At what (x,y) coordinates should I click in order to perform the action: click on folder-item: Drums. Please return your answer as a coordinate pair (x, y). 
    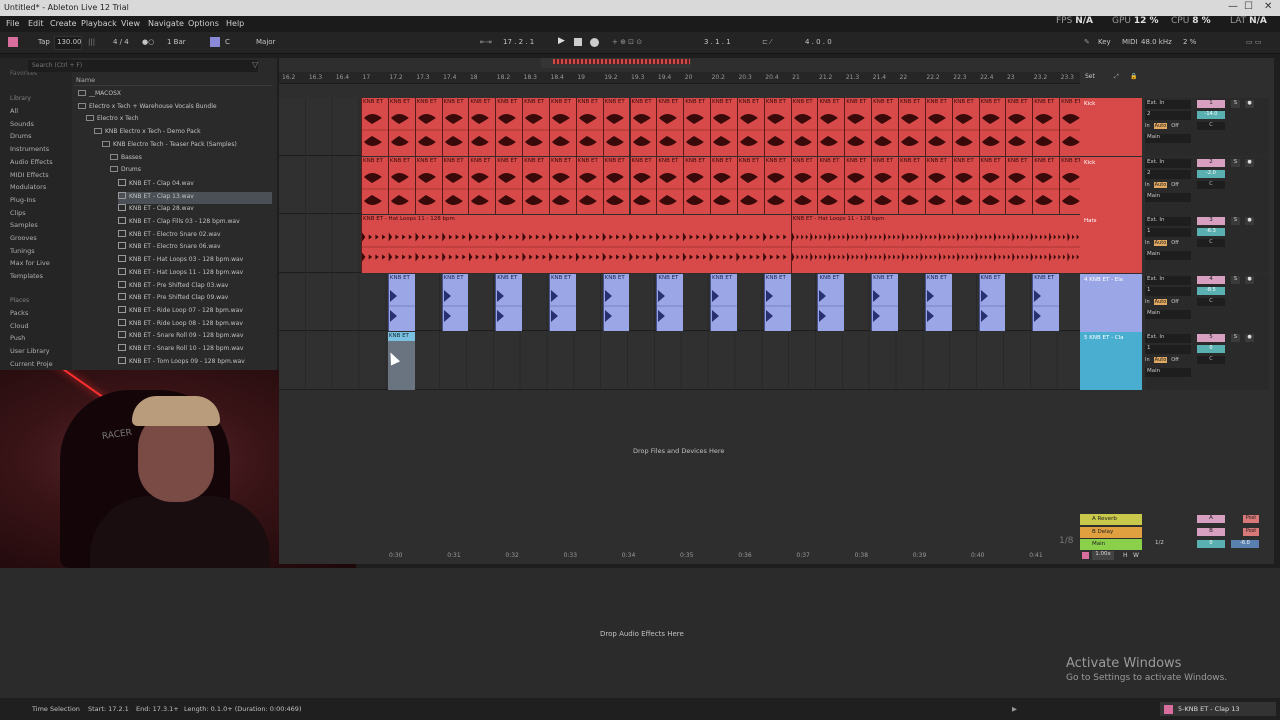
    Looking at the image, I should click on (191, 172).